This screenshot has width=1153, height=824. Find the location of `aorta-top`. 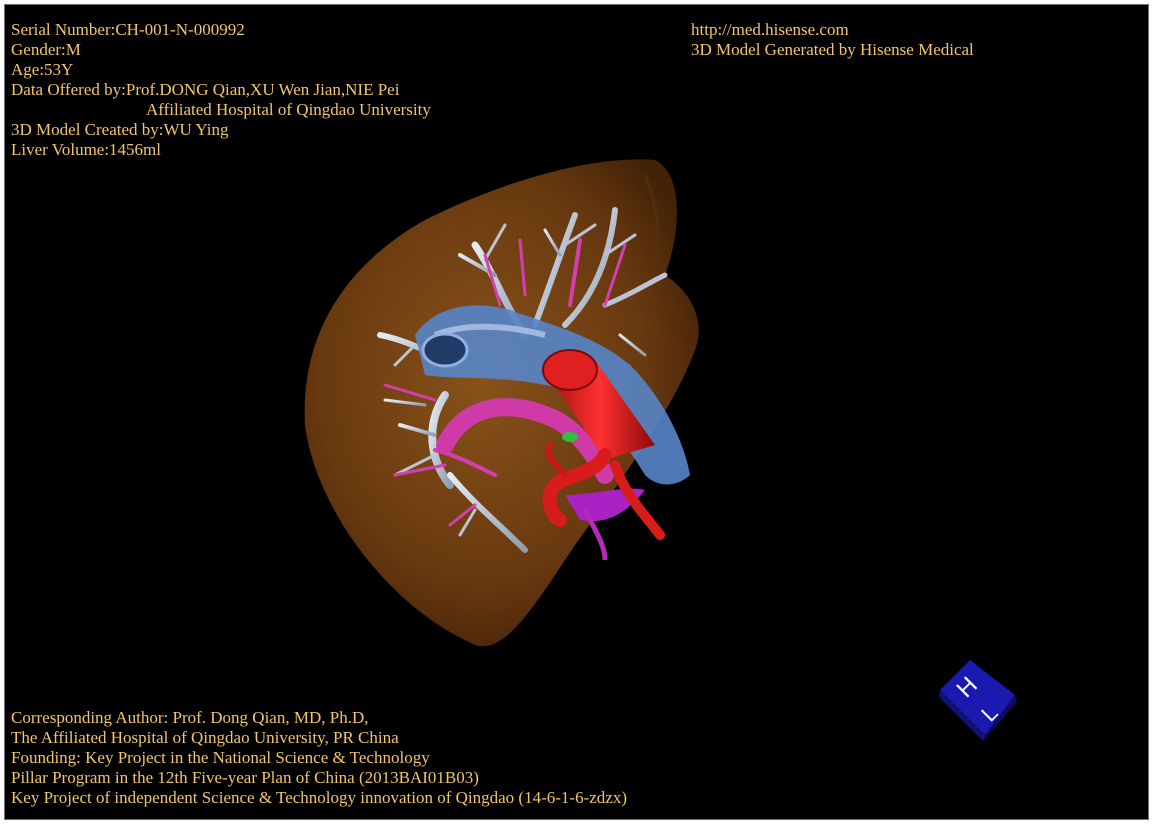

aorta-top is located at coordinates (570, 370).